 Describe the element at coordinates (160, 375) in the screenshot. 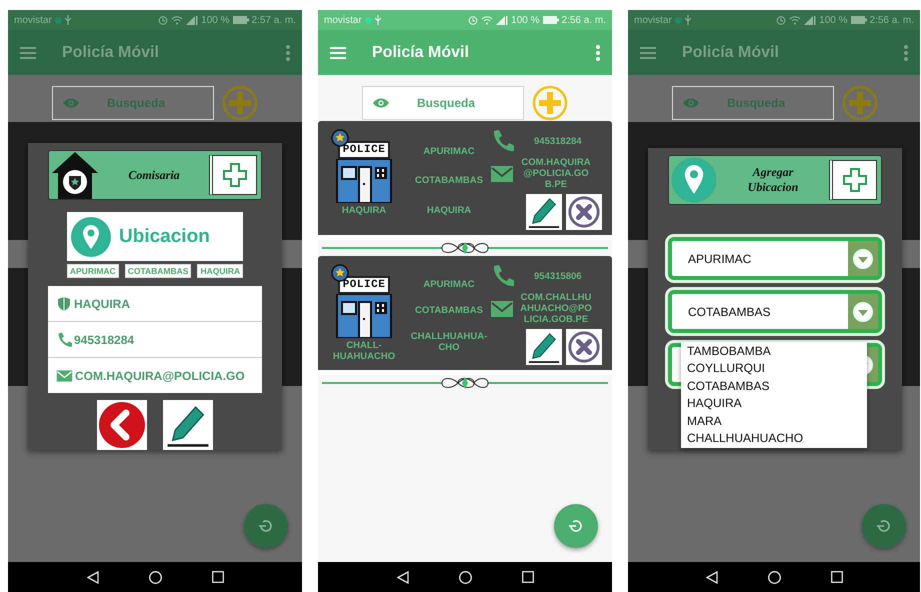

I see `email-text: COM.HAQUIRA@POLICIA.GO` at that location.